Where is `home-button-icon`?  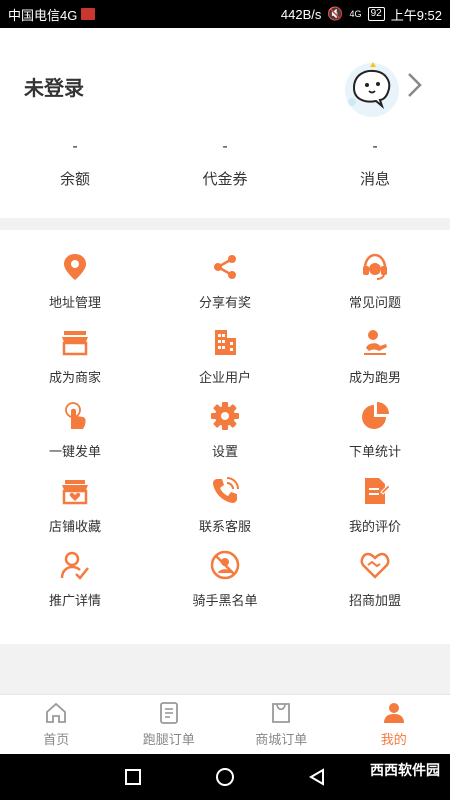
home-button-icon is located at coordinates (225, 777).